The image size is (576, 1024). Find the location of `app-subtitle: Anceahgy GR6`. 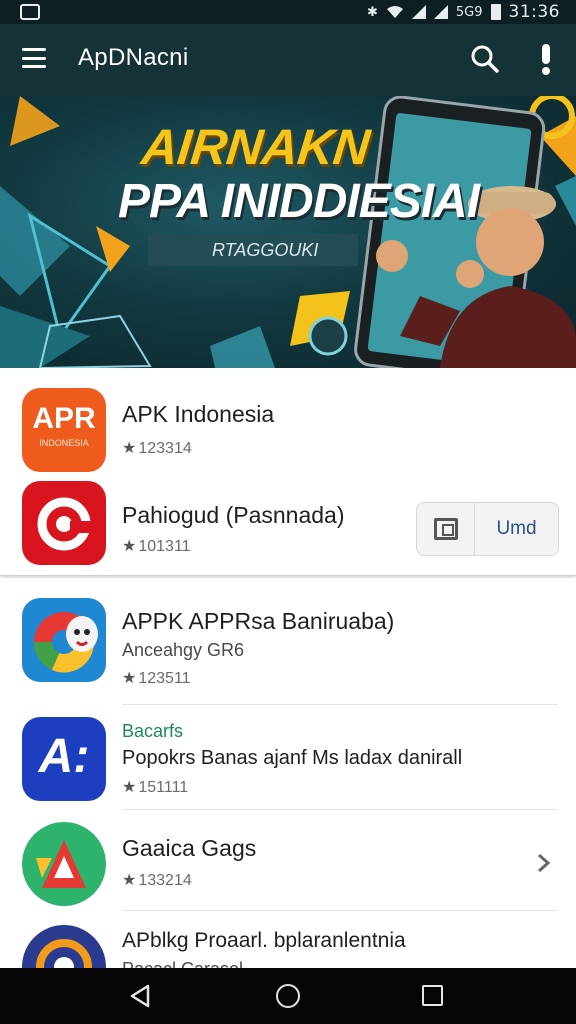

app-subtitle: Anceahgy GR6 is located at coordinates (183, 650).